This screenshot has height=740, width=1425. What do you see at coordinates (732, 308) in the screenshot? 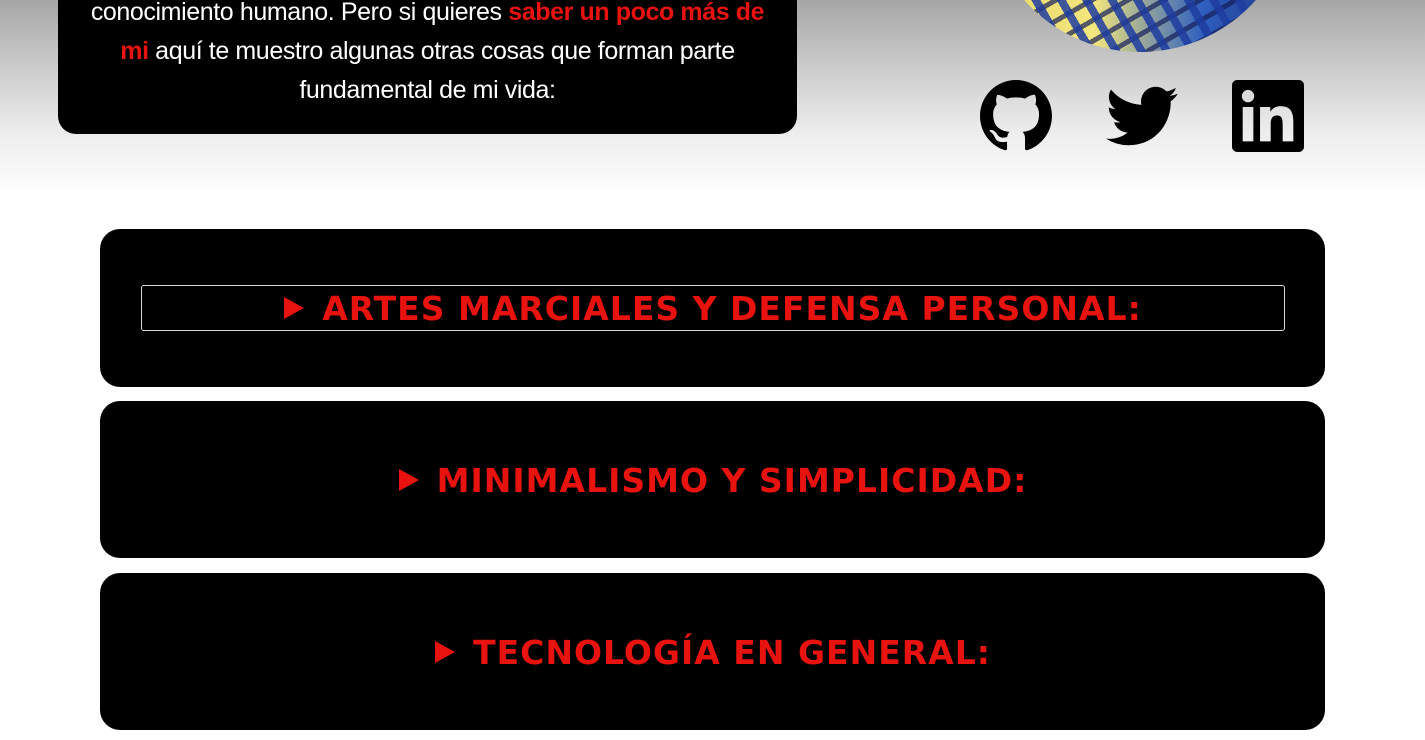
I see `section-title: Artes marciales y defensa personal:` at bounding box center [732, 308].